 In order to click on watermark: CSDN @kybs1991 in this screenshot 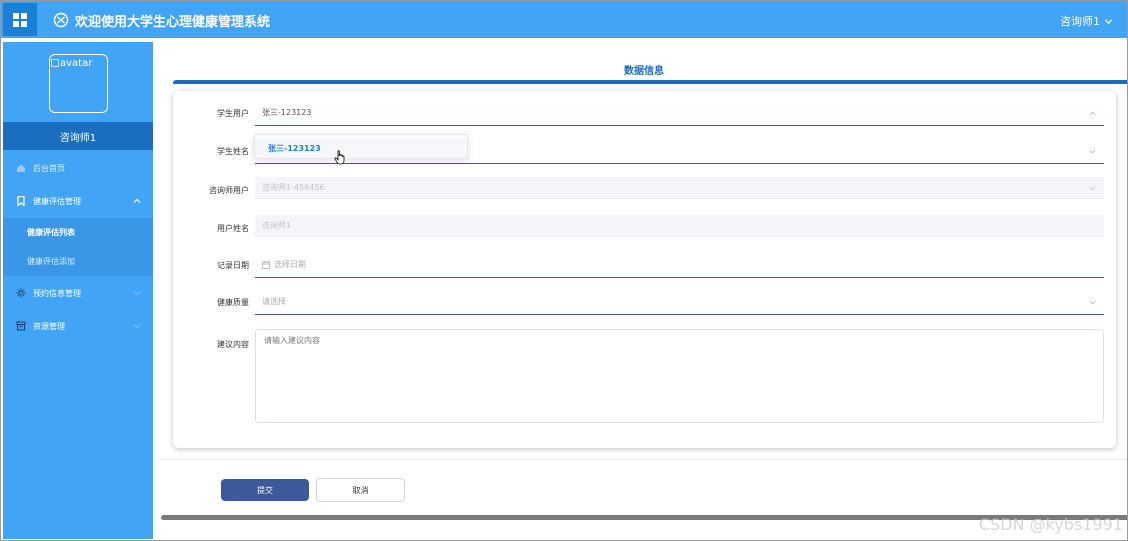, I will do `click(1050, 524)`.